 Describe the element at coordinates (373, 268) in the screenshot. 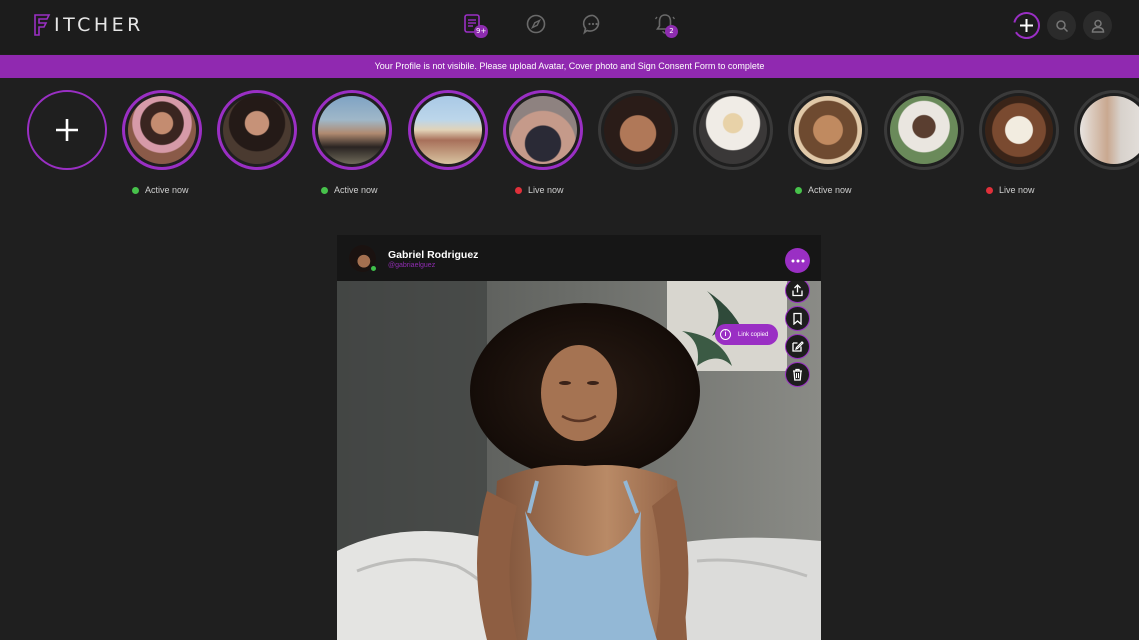

I see `online-status-dot` at that location.